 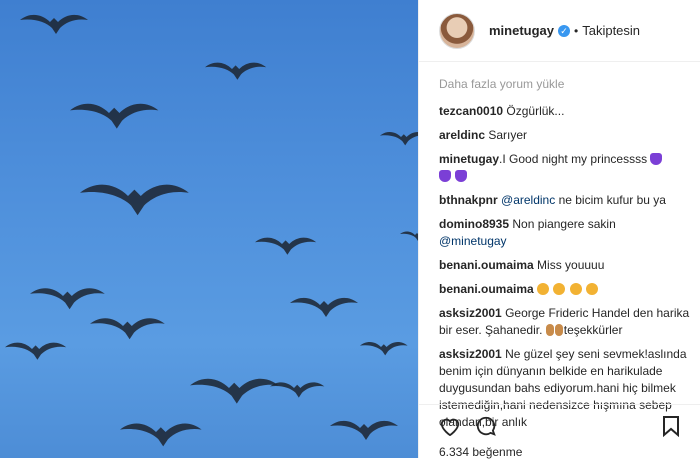 What do you see at coordinates (468, 200) in the screenshot?
I see `comment-user: bthnakpnr` at bounding box center [468, 200].